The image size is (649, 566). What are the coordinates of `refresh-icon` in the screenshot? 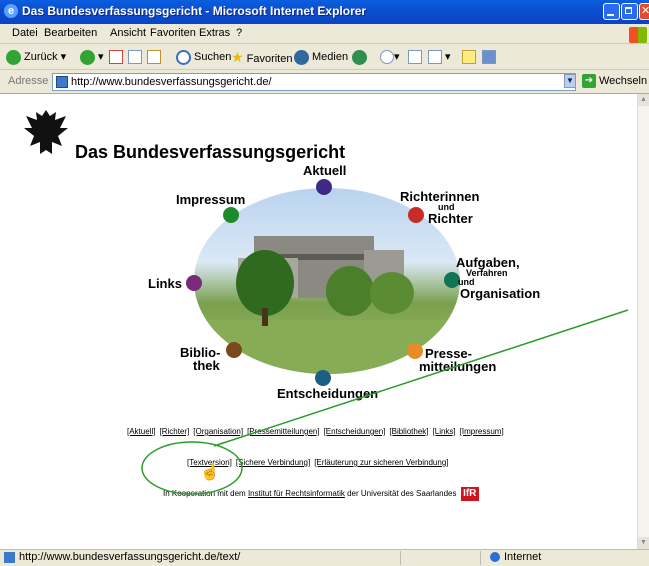 It's located at (135, 57).